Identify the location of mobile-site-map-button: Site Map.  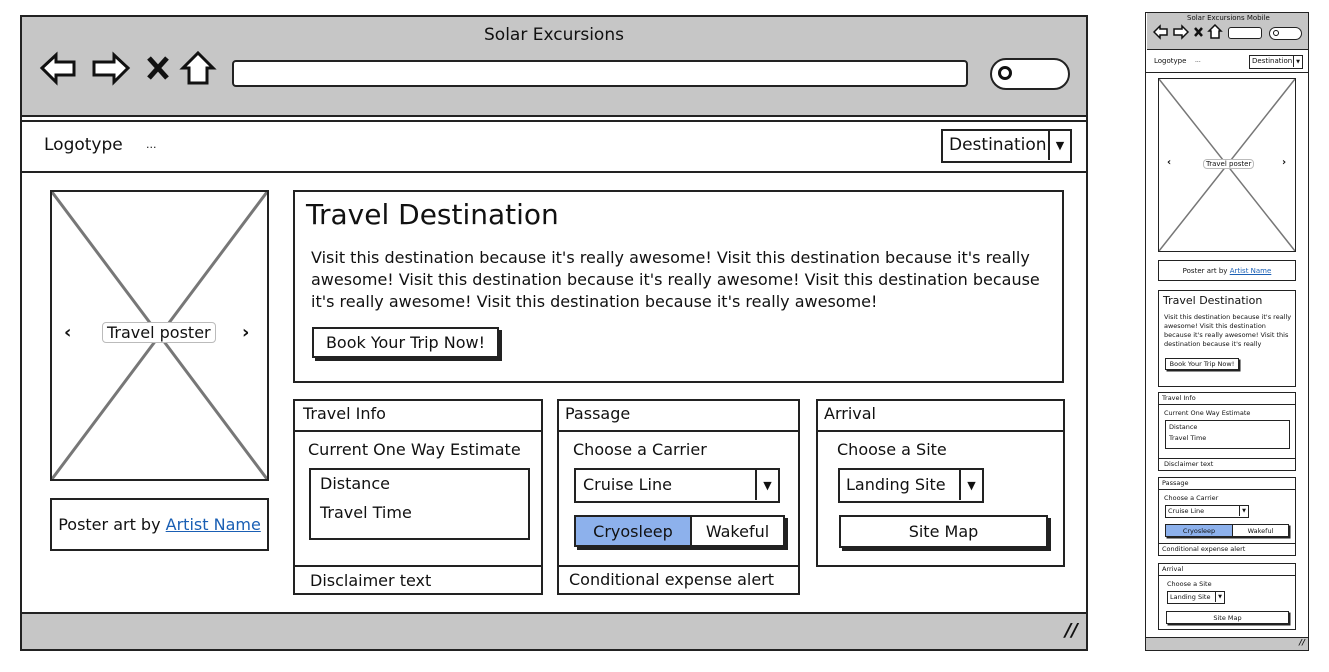
(1227, 617).